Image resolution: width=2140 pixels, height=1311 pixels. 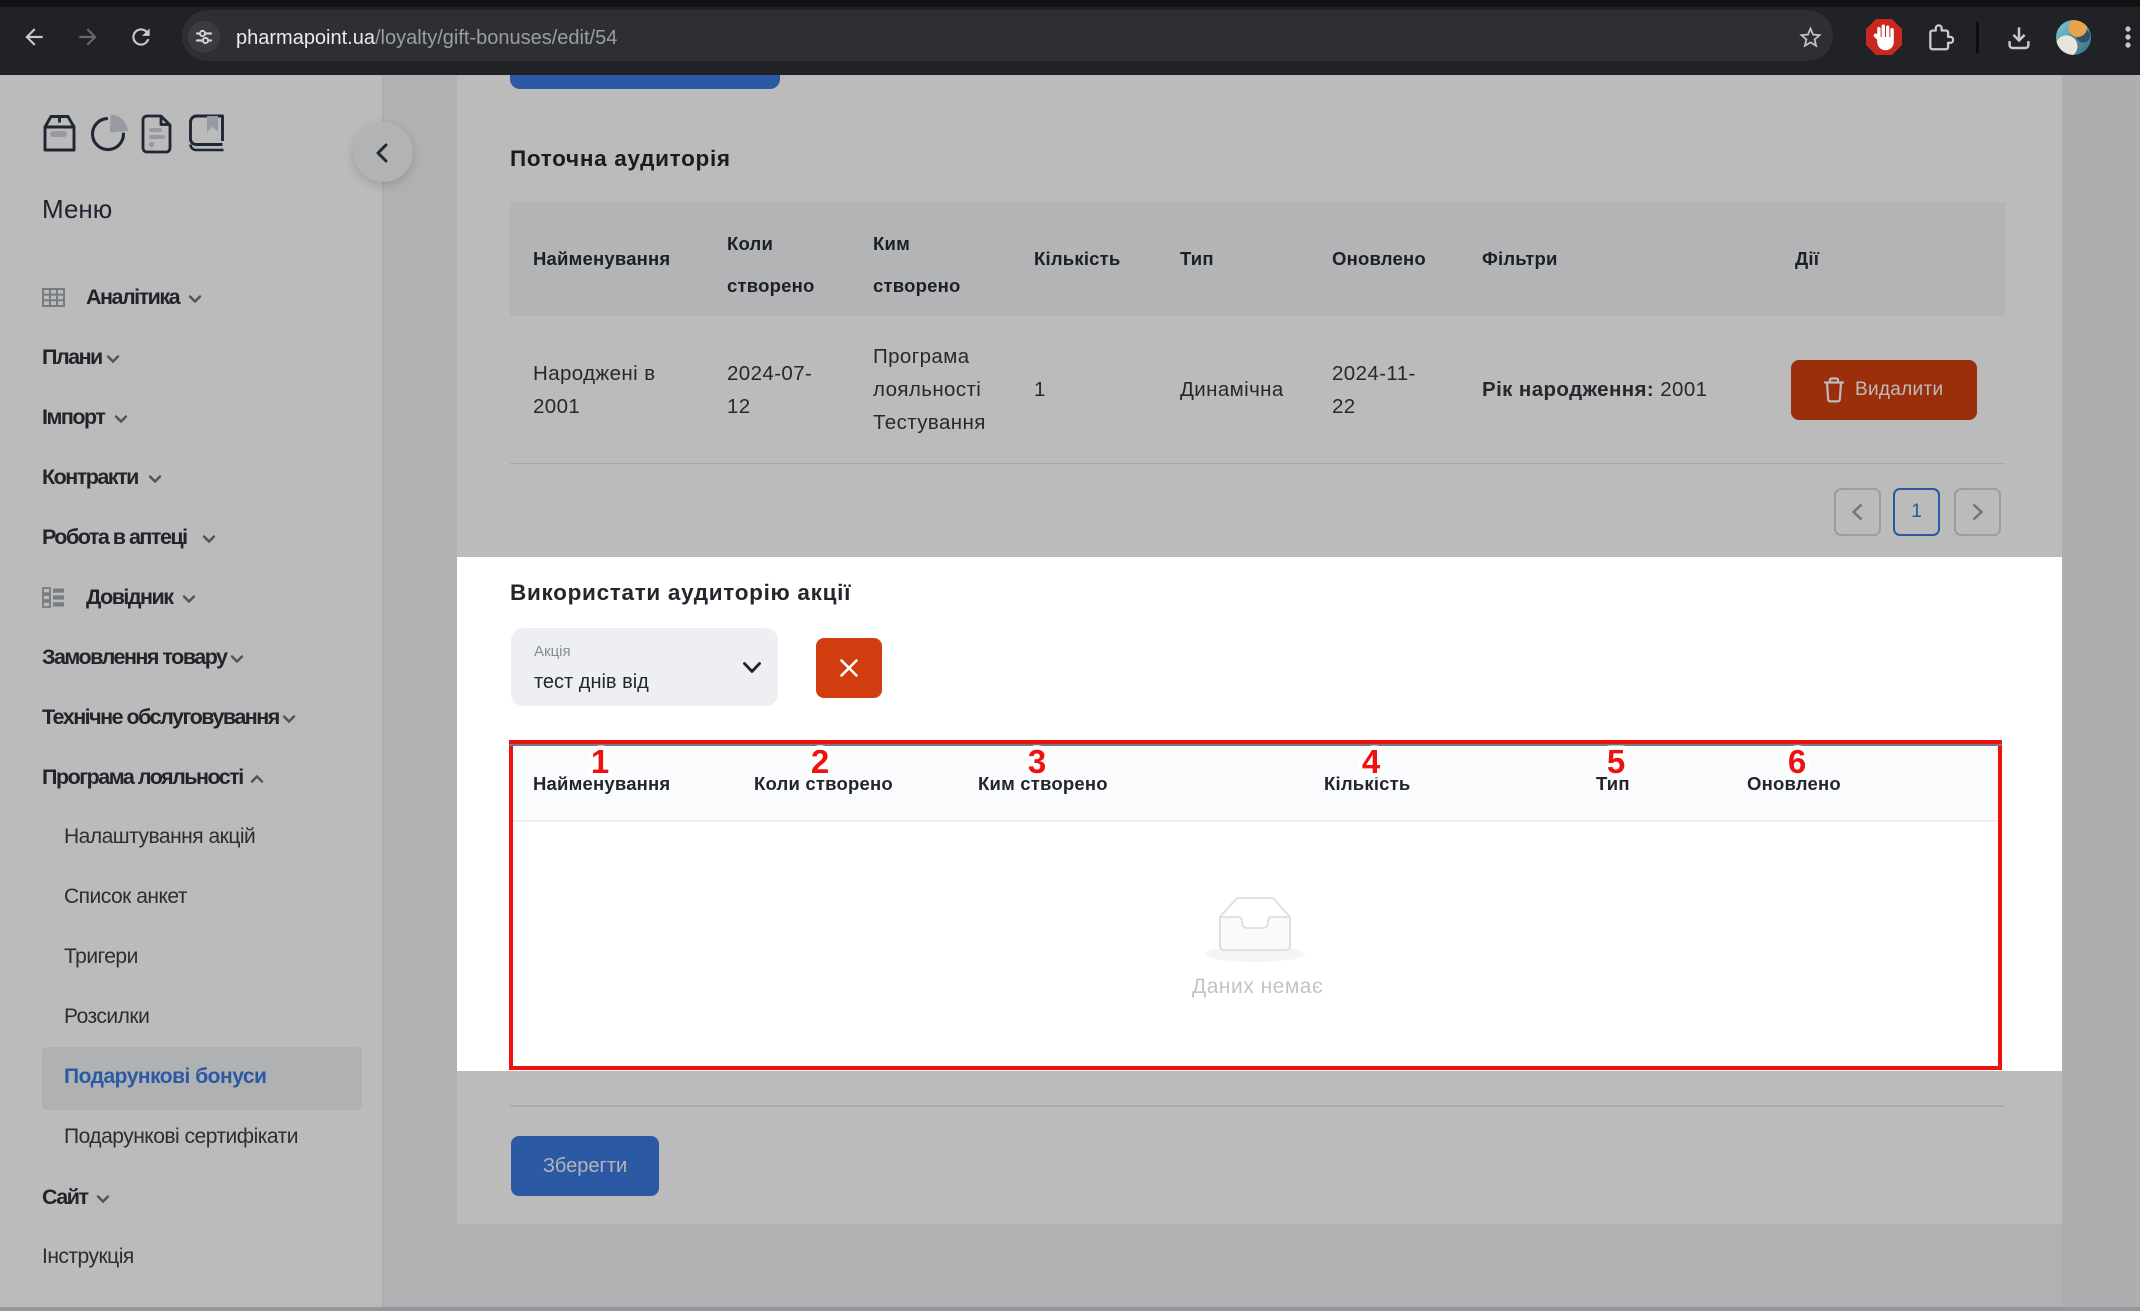 What do you see at coordinates (600, 761) in the screenshot?
I see `svg-text: 1` at bounding box center [600, 761].